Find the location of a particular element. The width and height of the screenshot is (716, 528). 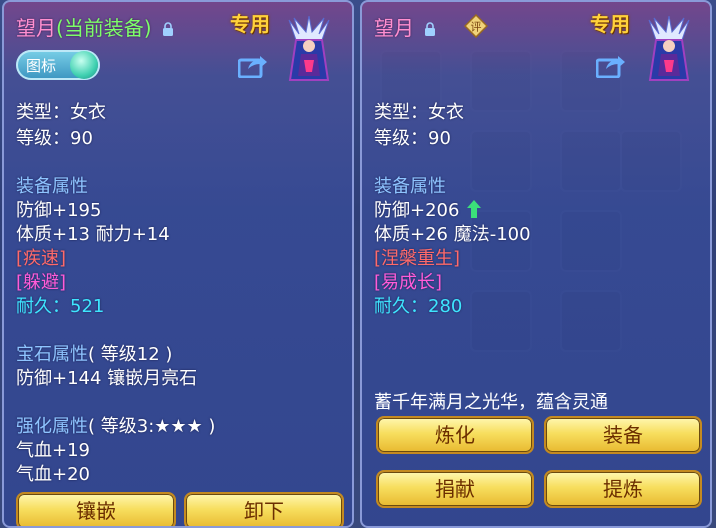

donate-button: 捐献 is located at coordinates (455, 489).